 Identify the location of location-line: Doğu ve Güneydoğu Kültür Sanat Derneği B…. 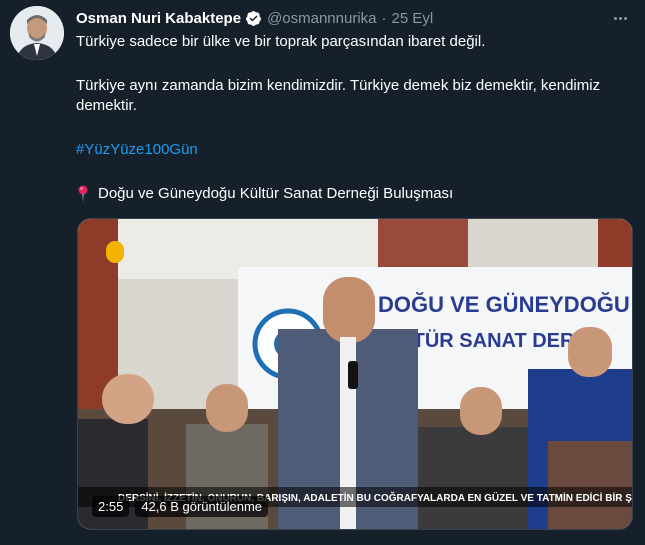
(264, 194).